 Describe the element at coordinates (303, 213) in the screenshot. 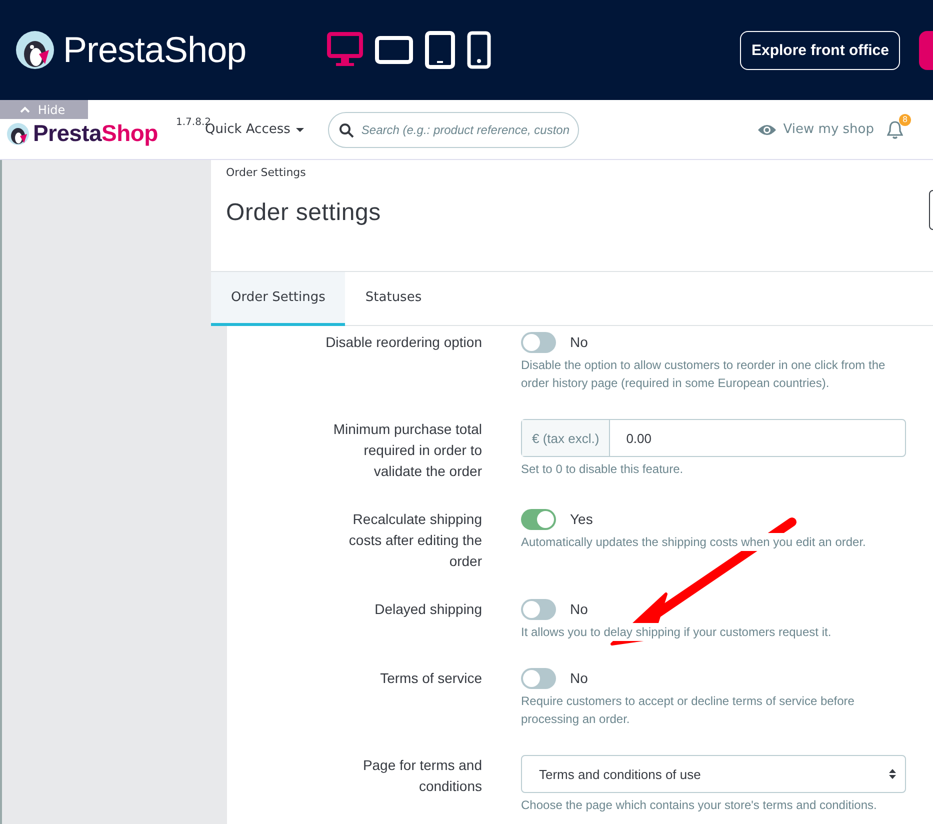

I see `page-title: Order settings` at that location.